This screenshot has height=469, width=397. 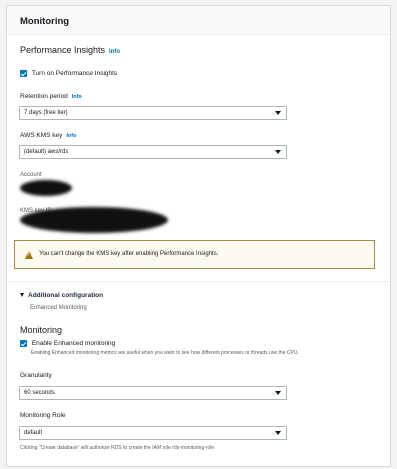 I want to click on additional-configuration-toggle: Additional configuration, so click(x=61, y=295).